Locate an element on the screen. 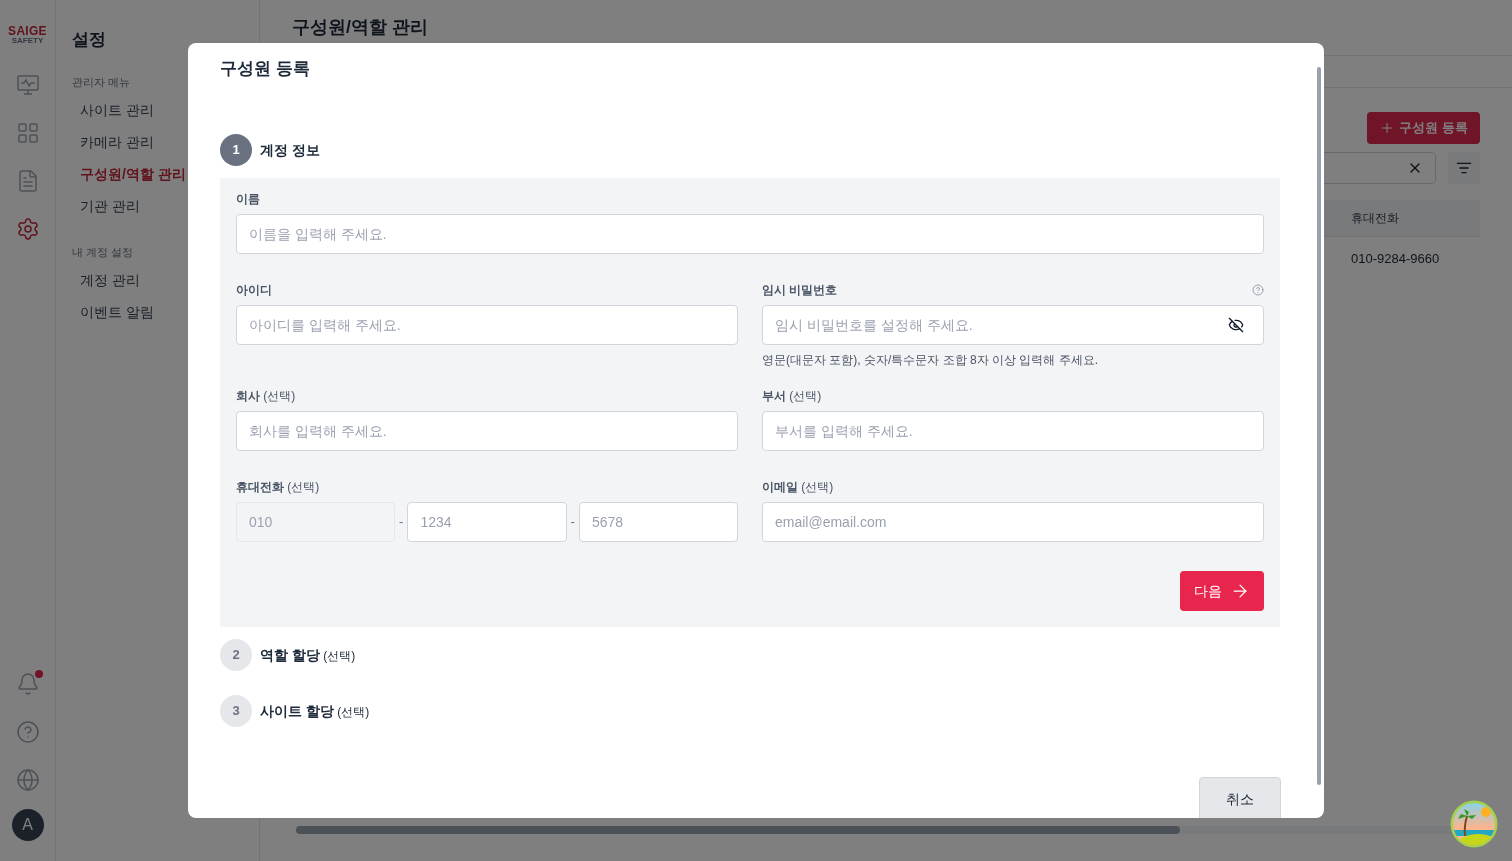 Image resolution: width=1512 pixels, height=861 pixels. password-field: 임시 비밀번호를 설정해 주세요. is located at coordinates (1013, 325).